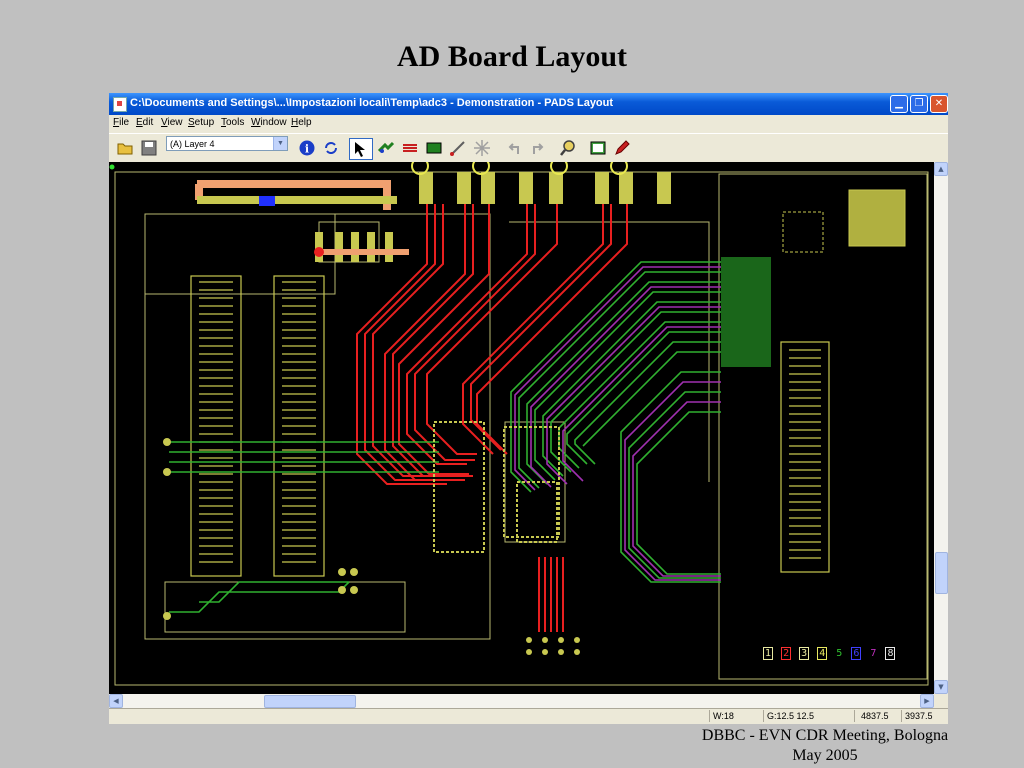 This screenshot has width=1024, height=768. I want to click on layer-indicator: 5, so click(839, 653).